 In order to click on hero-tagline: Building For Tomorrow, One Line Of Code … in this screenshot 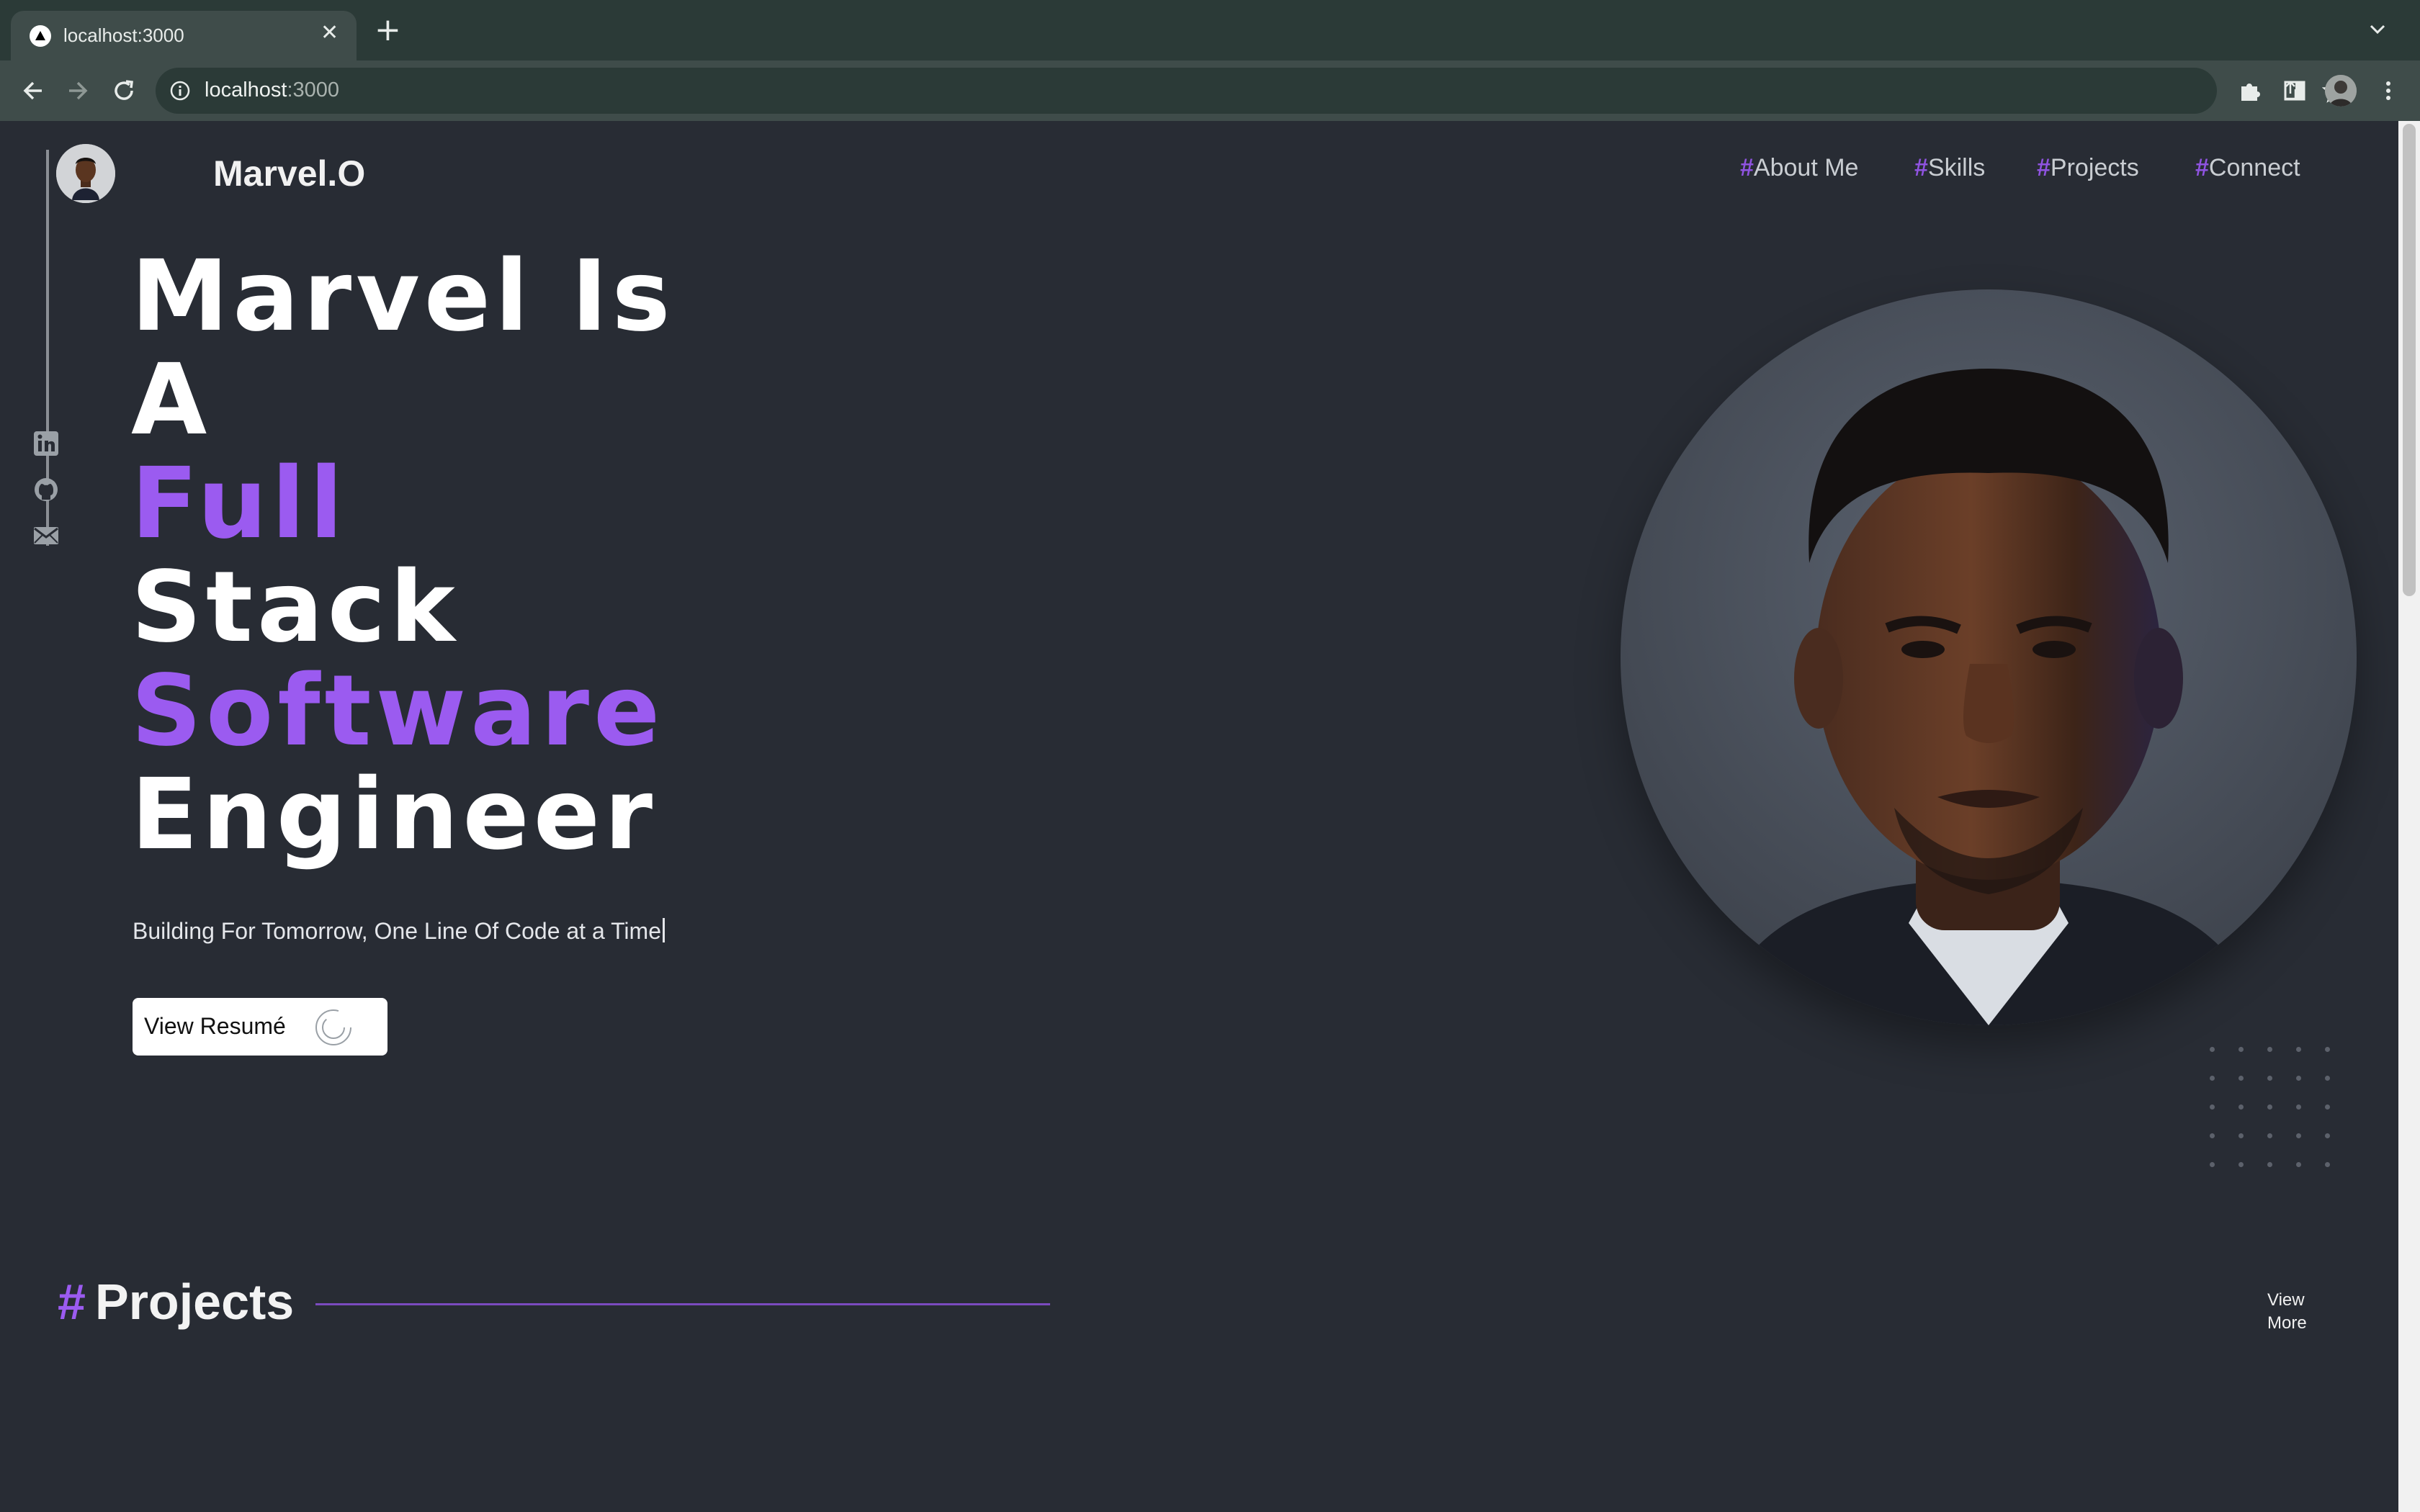, I will do `click(399, 931)`.